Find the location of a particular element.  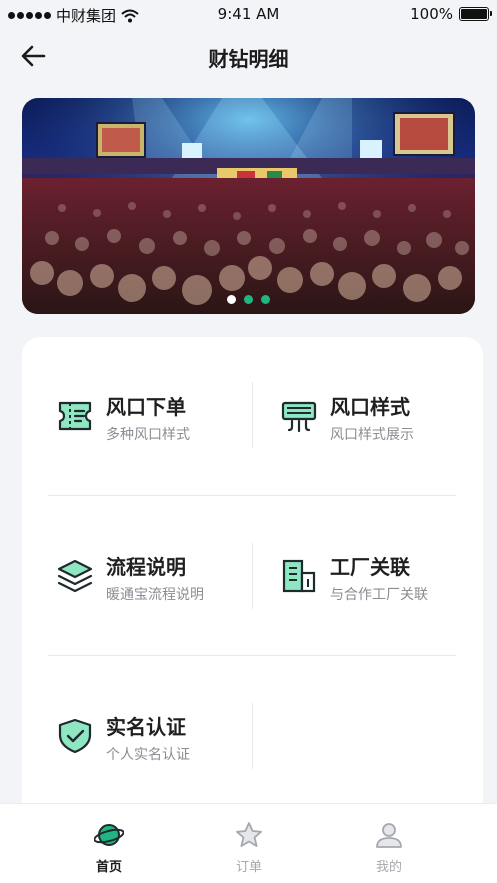

battery-percent: 100% is located at coordinates (431, 14).